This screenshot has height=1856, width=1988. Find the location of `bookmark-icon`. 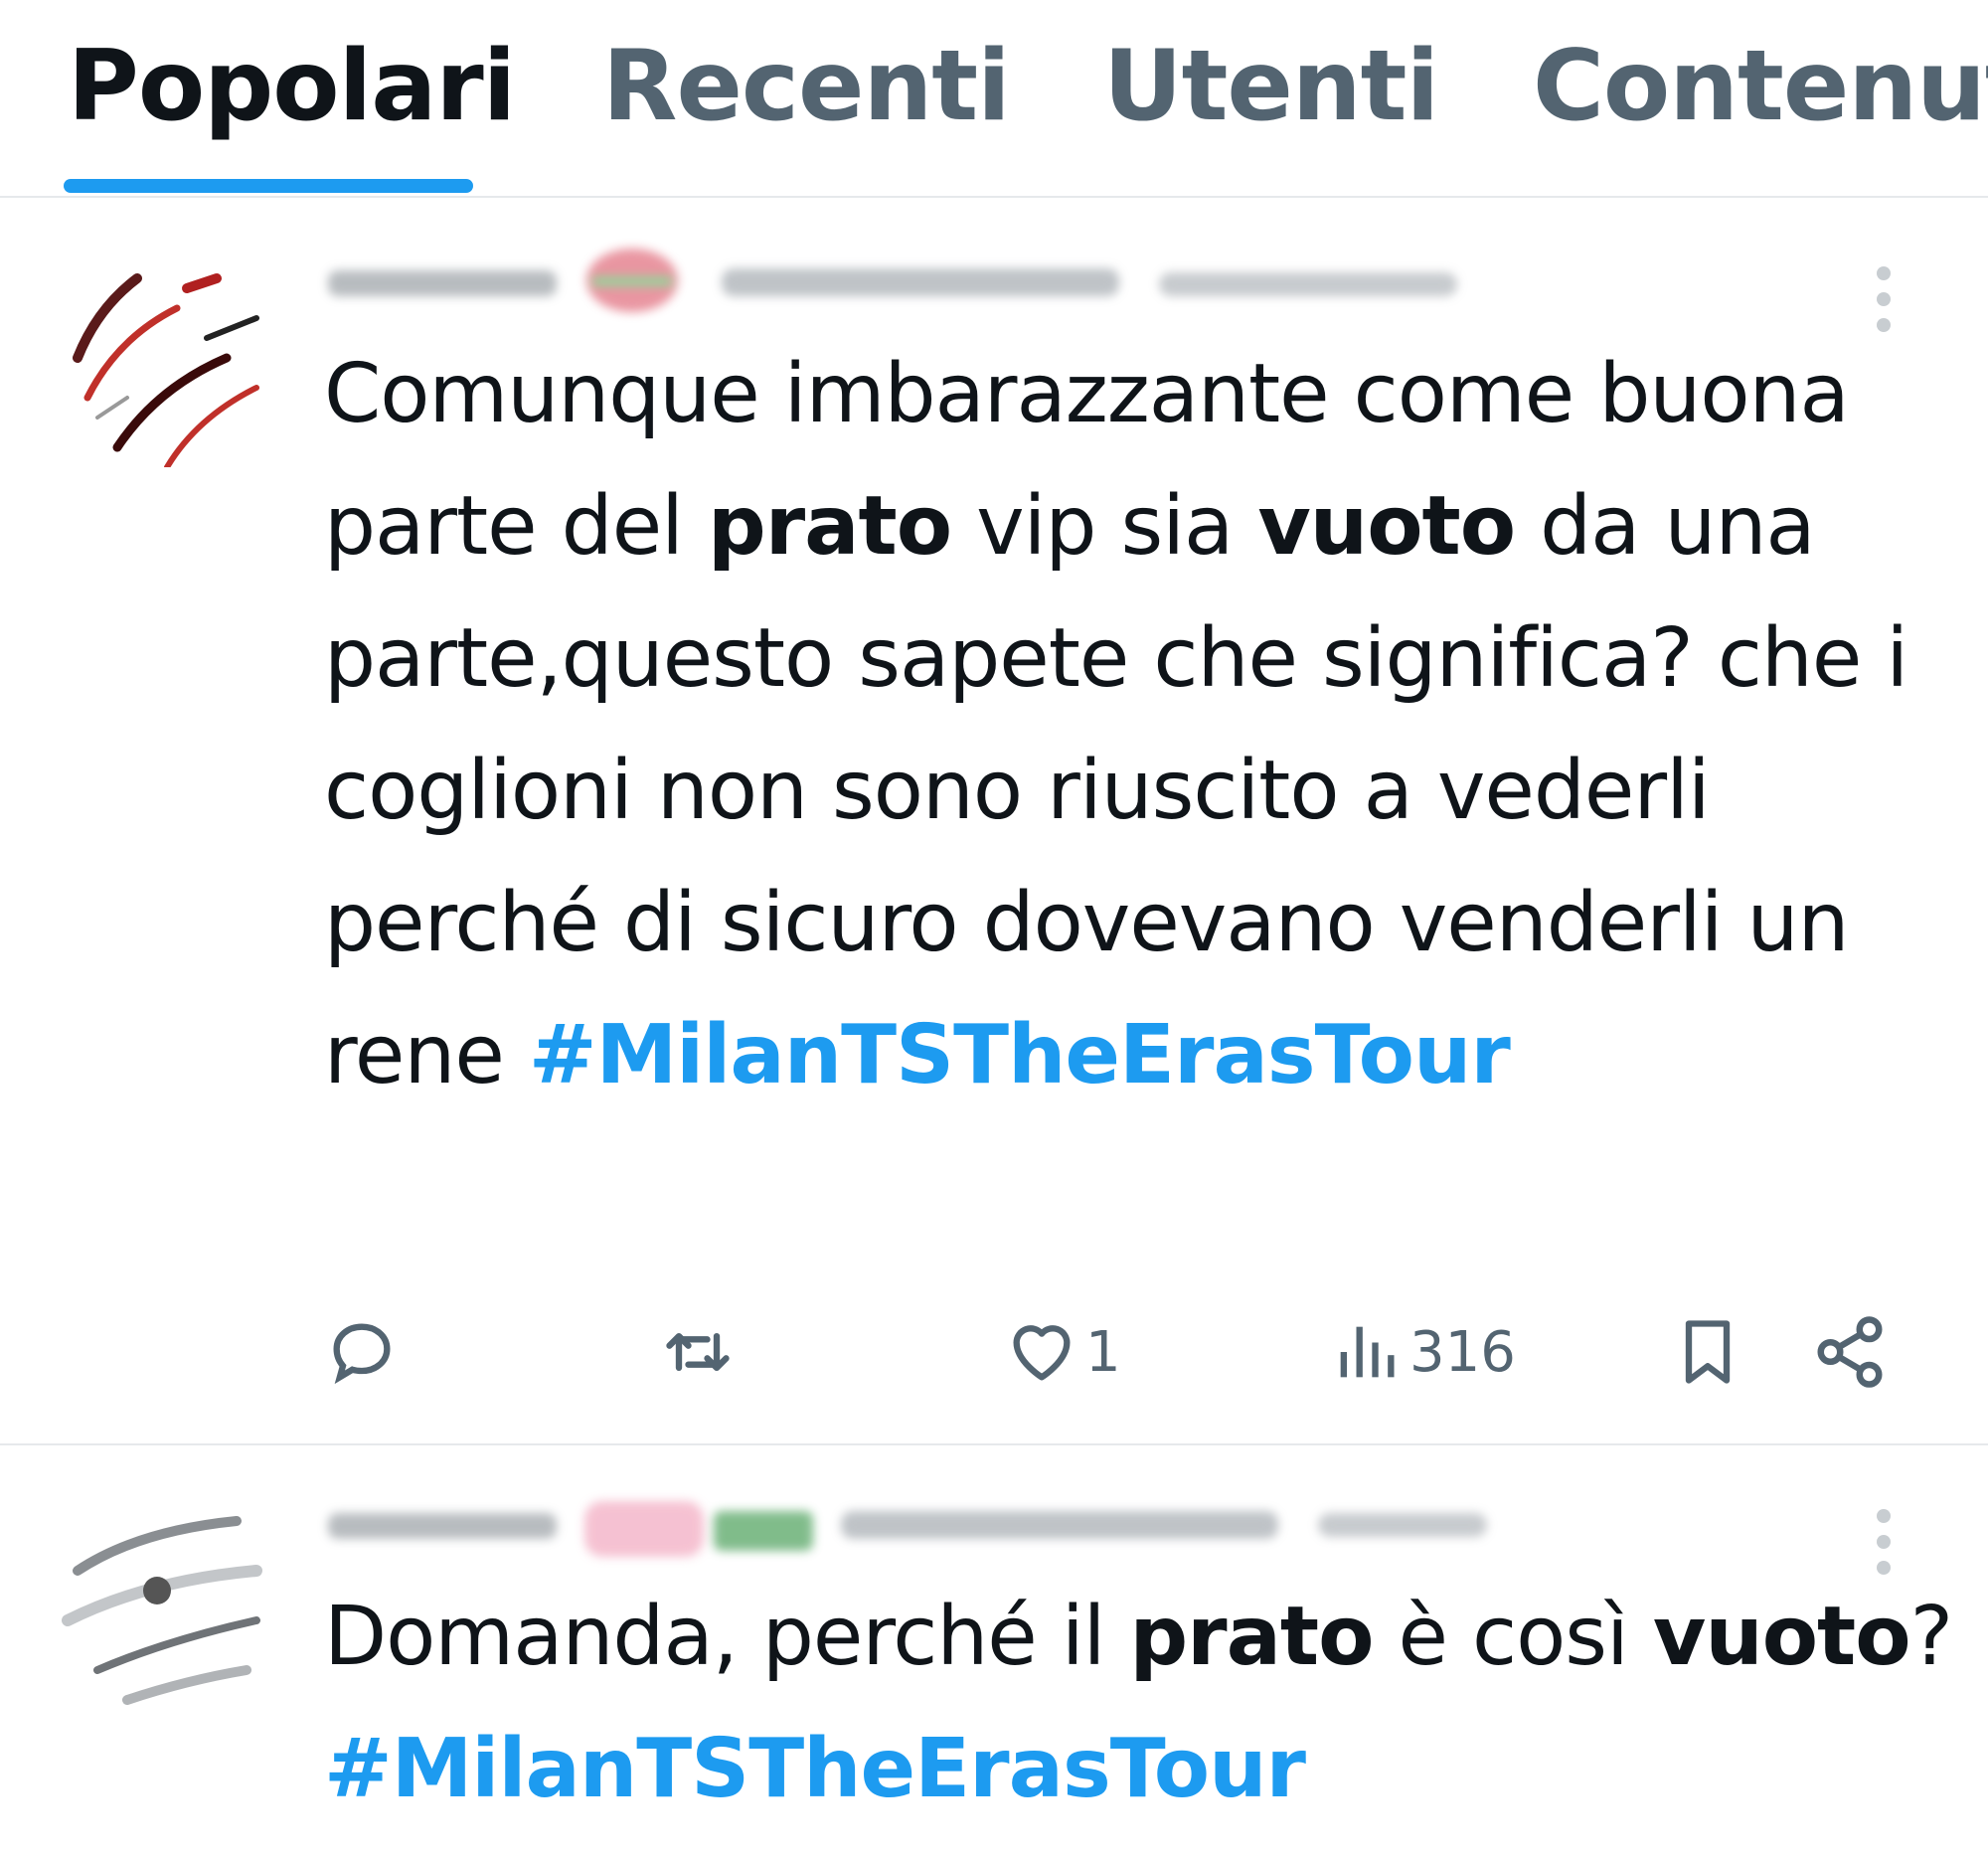

bookmark-icon is located at coordinates (1708, 1352).